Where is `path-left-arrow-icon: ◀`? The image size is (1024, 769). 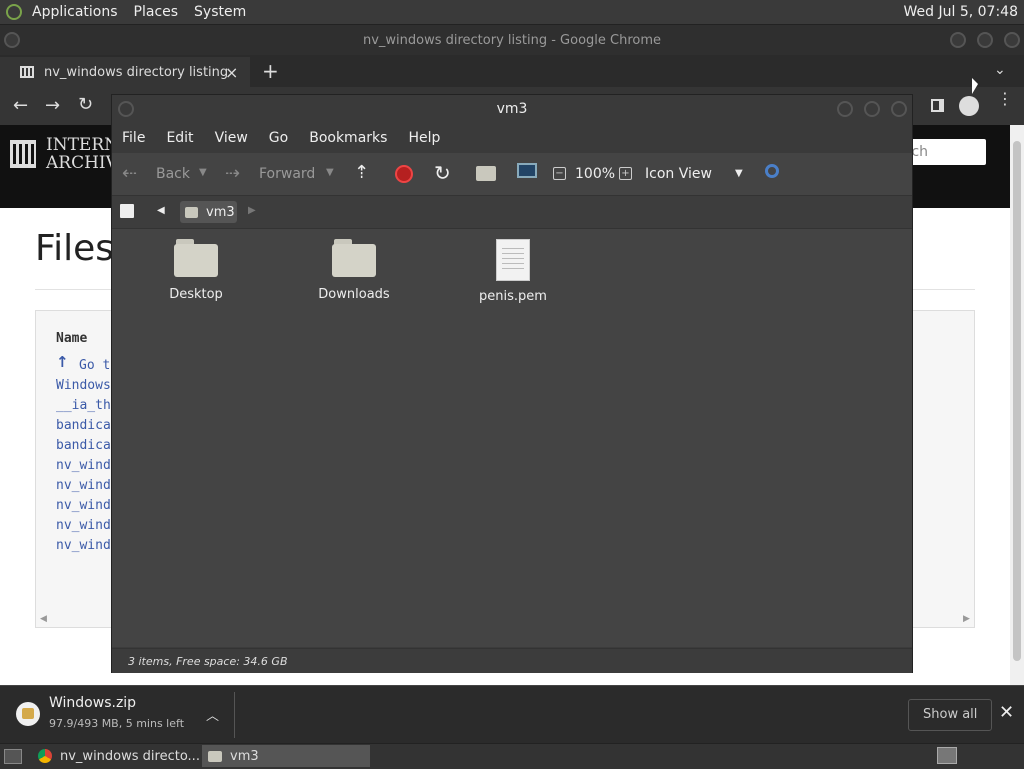 path-left-arrow-icon: ◀ is located at coordinates (161, 210).